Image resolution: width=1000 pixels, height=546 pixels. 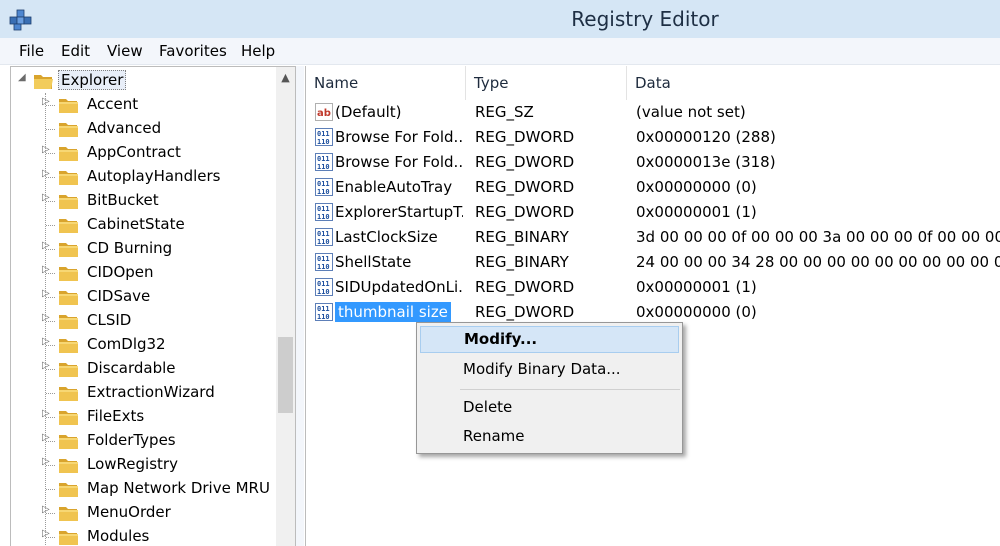 I want to click on menu-file: File, so click(x=31, y=51).